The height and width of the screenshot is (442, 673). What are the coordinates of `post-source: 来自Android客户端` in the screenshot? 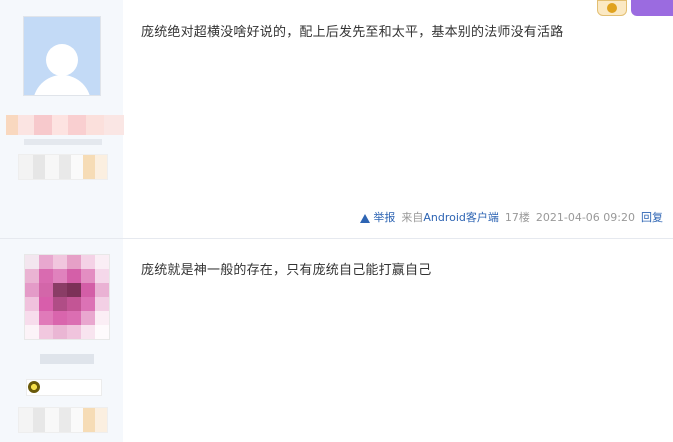 It's located at (450, 218).